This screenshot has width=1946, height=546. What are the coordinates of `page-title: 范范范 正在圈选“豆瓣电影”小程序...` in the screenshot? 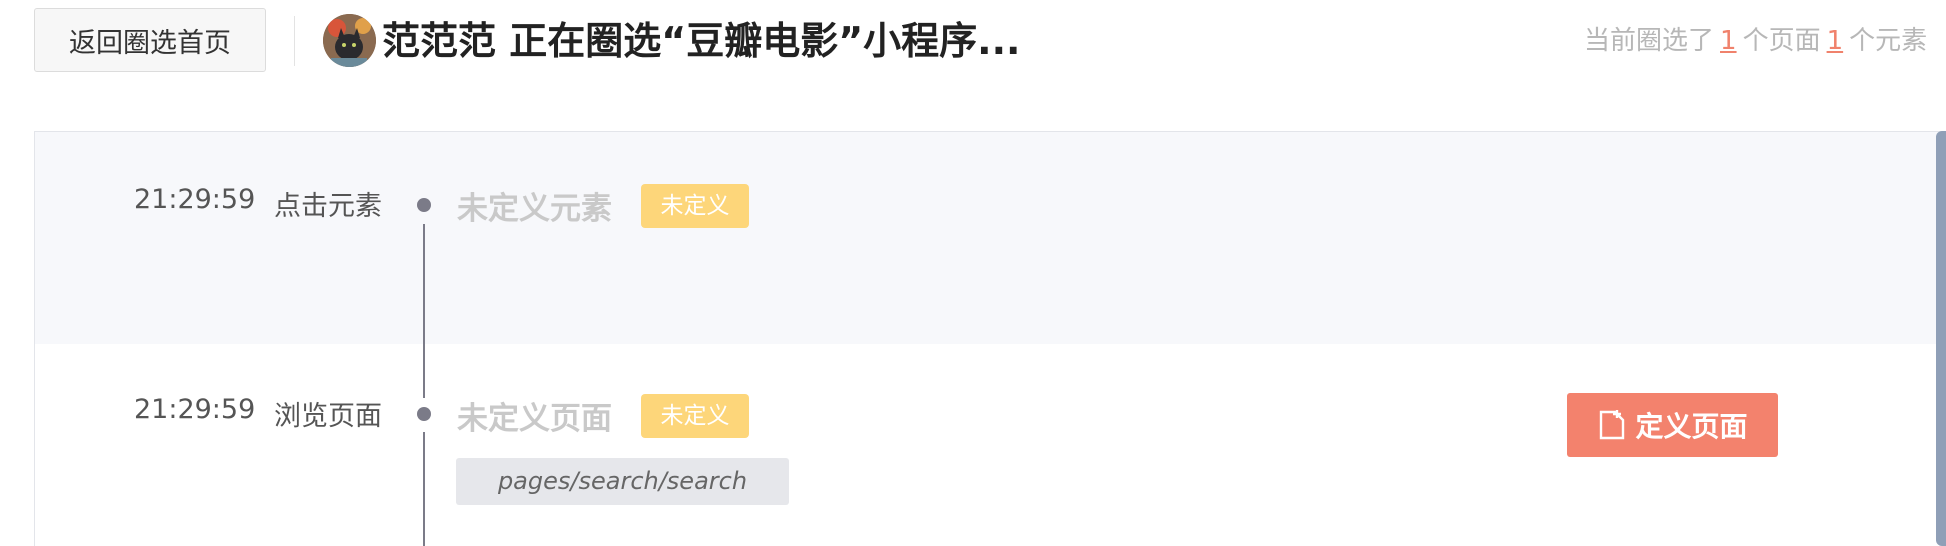 It's located at (701, 41).